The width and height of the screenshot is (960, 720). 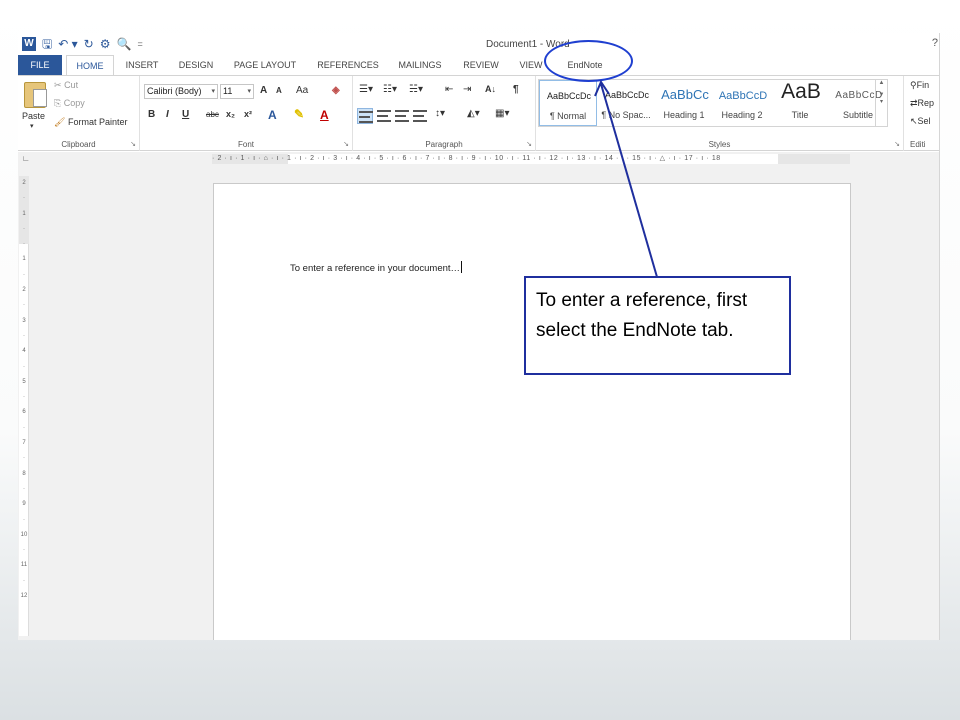 I want to click on borders-icon: ▦▾, so click(x=502, y=113).